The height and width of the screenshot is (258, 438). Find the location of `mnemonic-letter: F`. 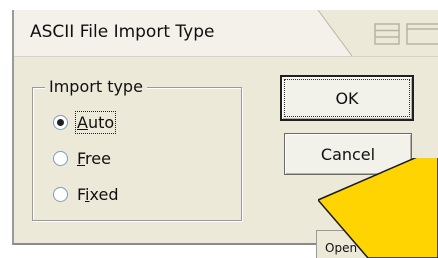

mnemonic-letter: F is located at coordinates (81, 158).